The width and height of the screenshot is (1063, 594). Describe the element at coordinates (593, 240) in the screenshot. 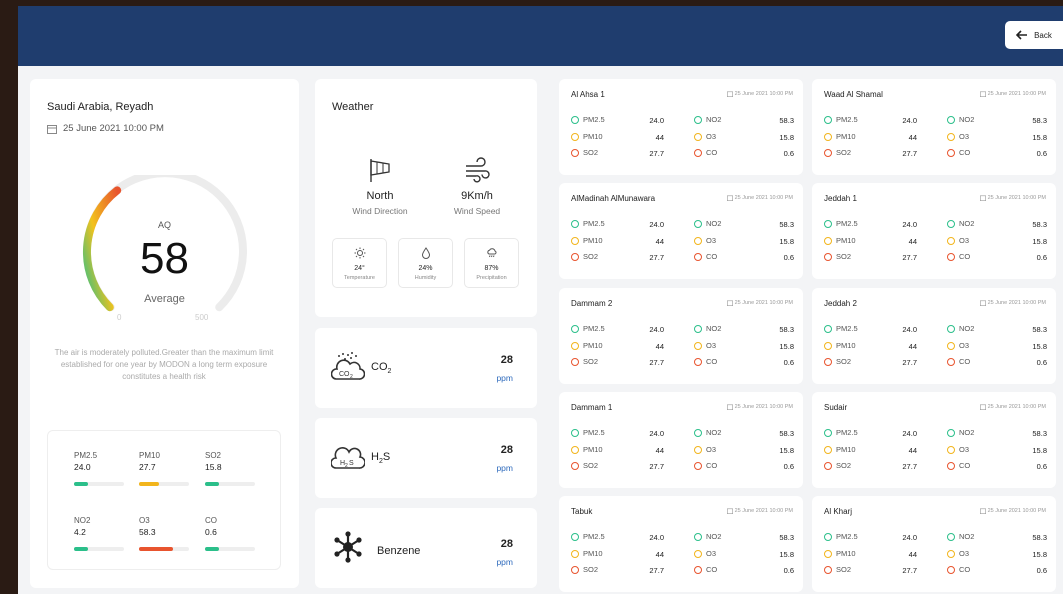

I see `reading-name: PM10` at that location.